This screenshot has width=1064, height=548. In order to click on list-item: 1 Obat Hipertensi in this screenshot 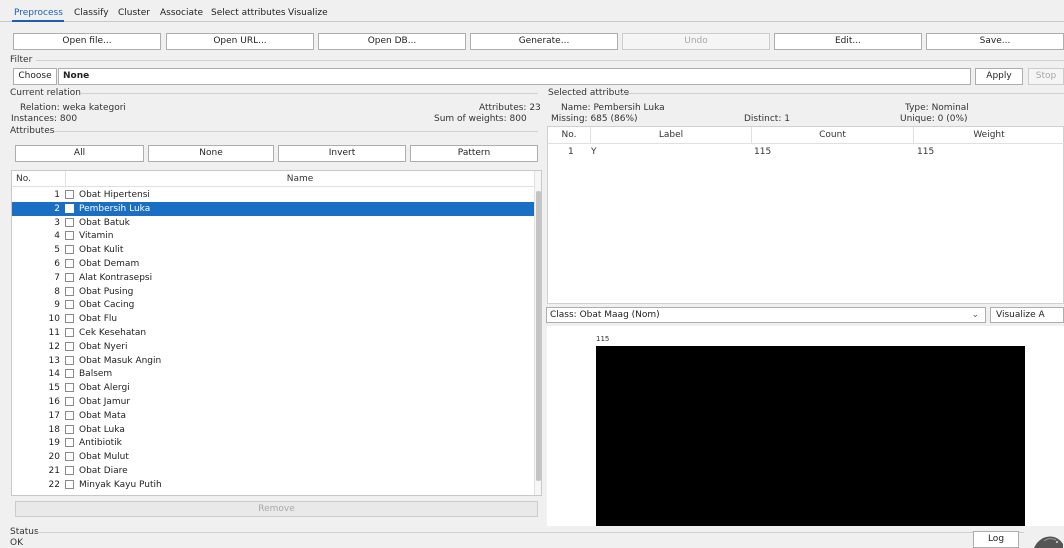, I will do `click(273, 195)`.